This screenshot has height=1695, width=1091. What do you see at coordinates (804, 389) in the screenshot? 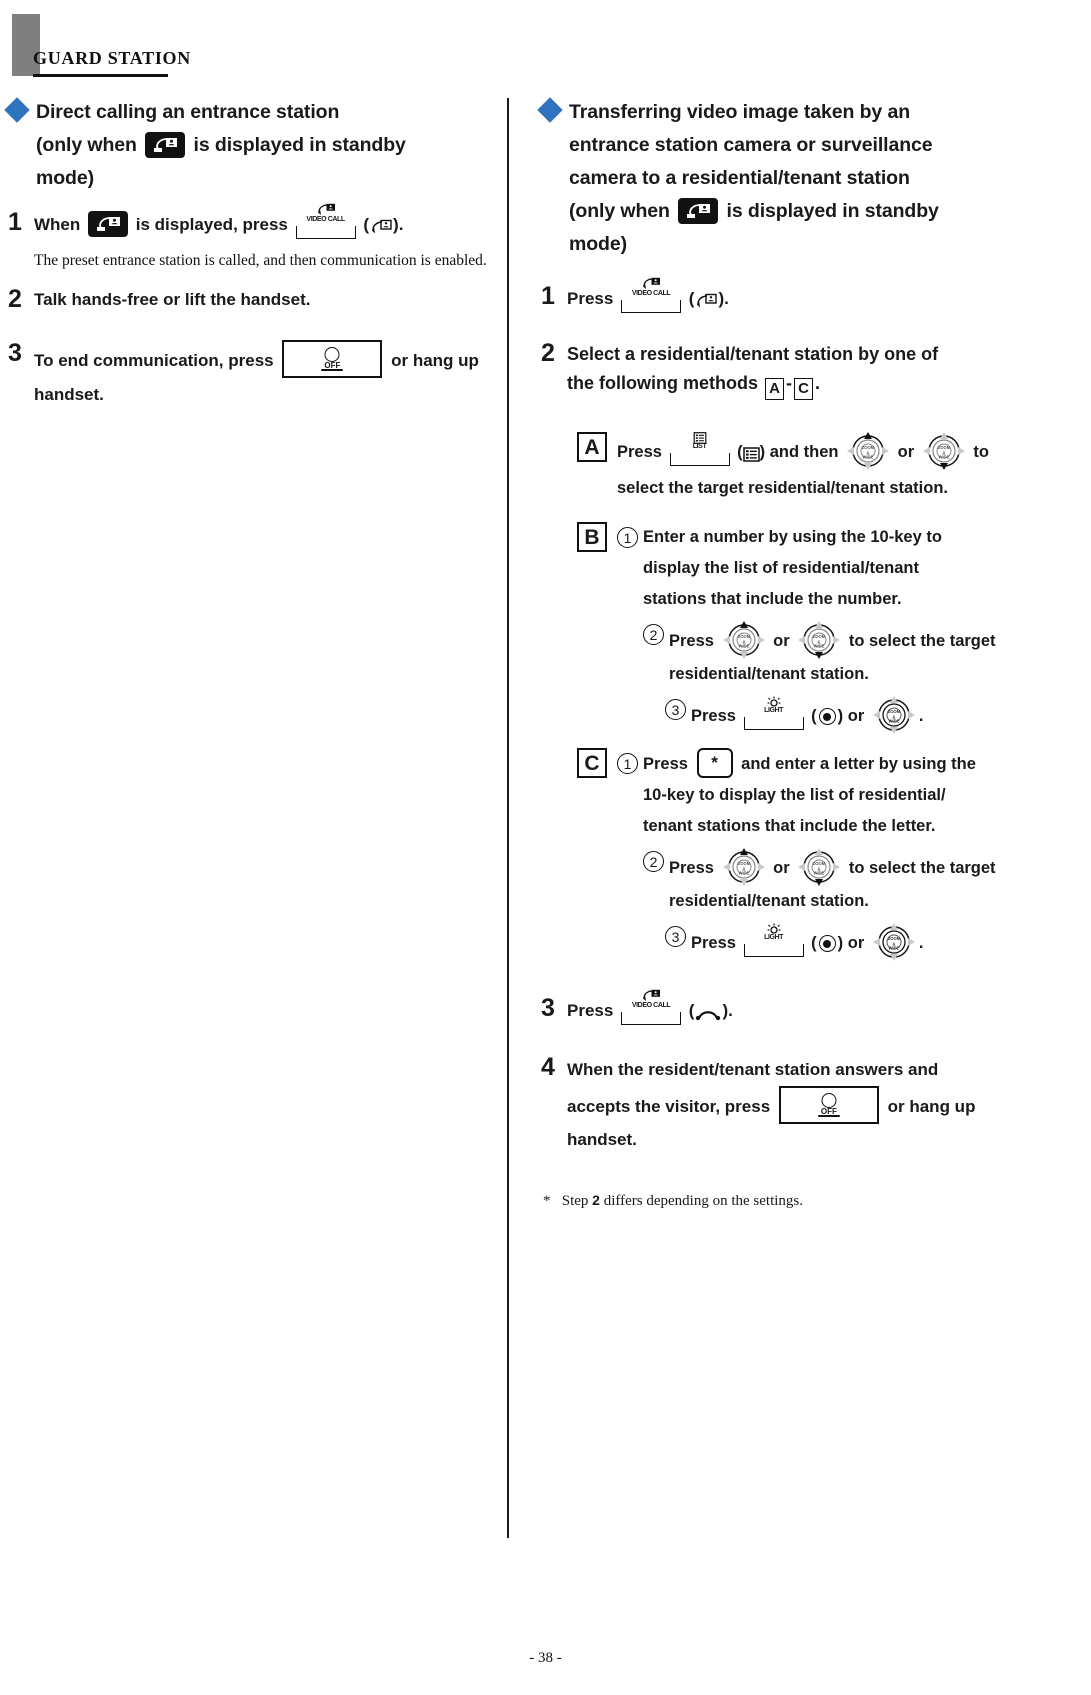
I see `method-letter-c-ref: C` at bounding box center [804, 389].